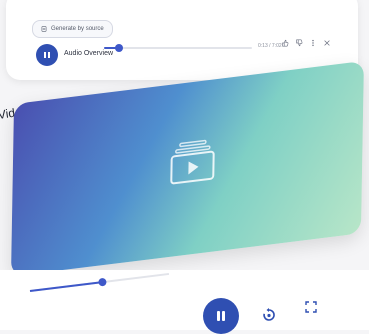 Image resolution: width=369 pixels, height=334 pixels. I want to click on source-chip: Generate by source, so click(72, 29).